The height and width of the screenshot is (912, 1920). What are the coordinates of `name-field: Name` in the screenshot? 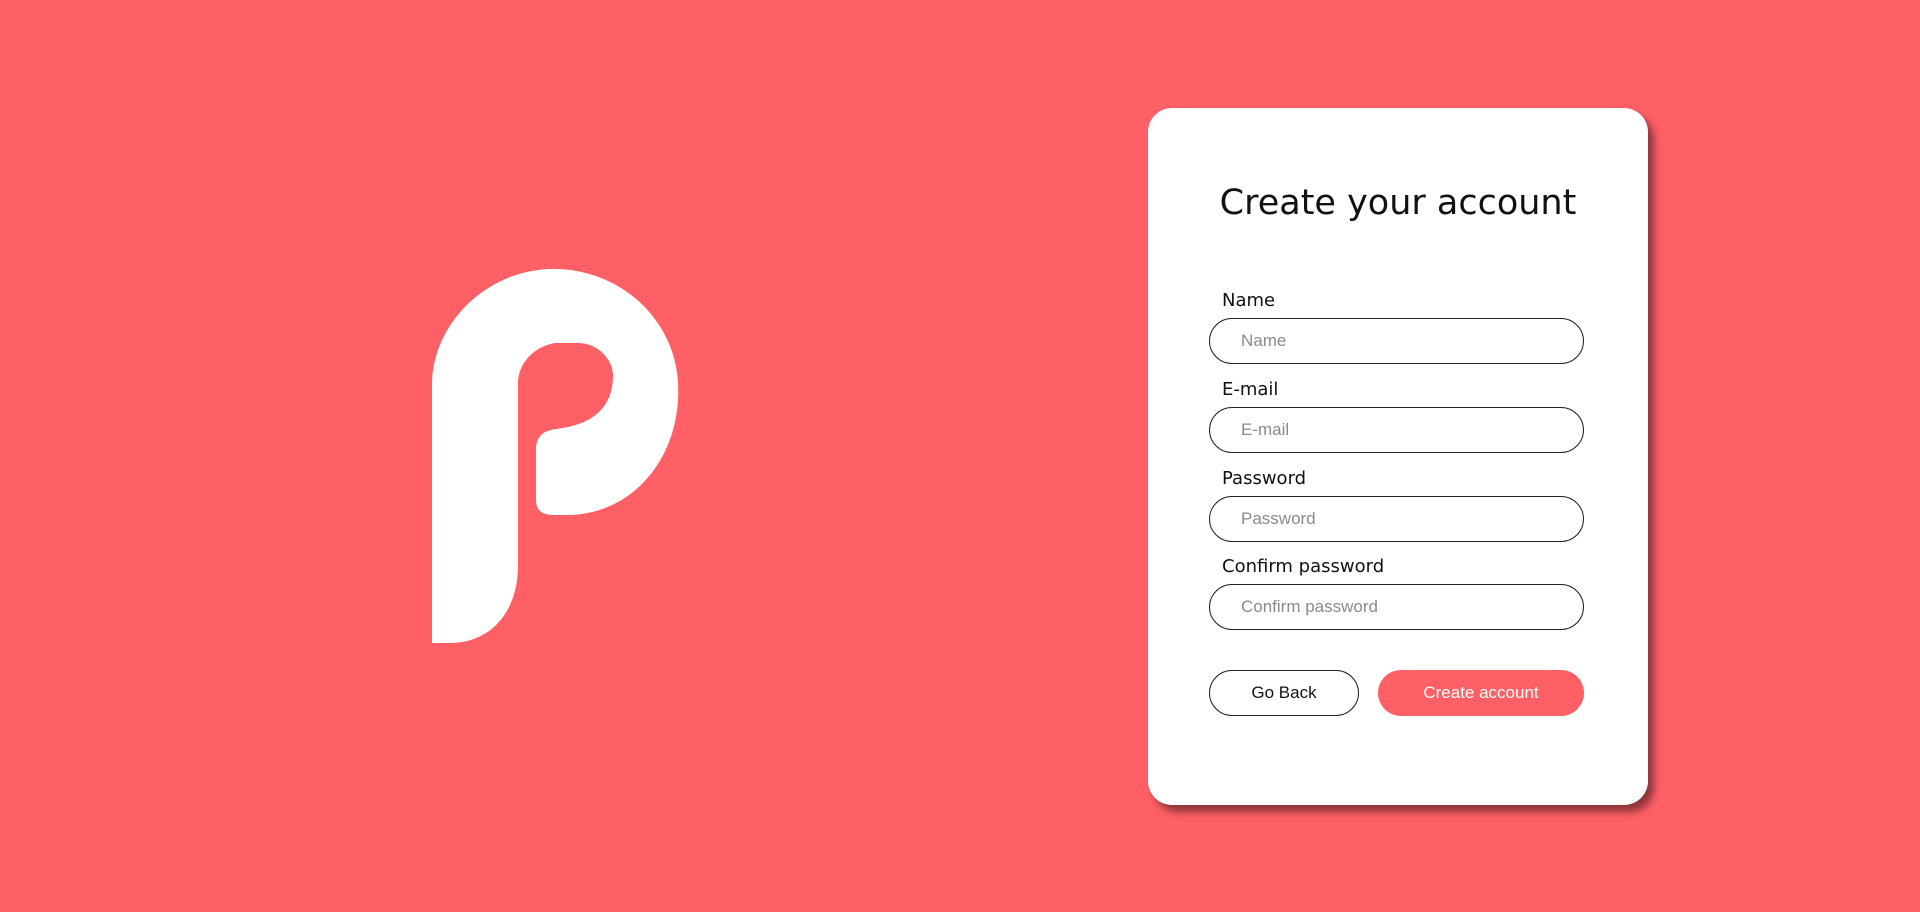 It's located at (1396, 327).